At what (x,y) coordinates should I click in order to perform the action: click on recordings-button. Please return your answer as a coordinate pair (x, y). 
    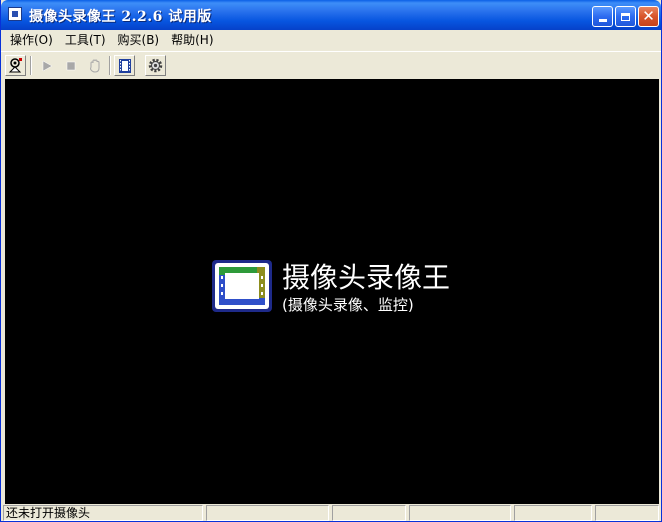
    Looking at the image, I should click on (124, 65).